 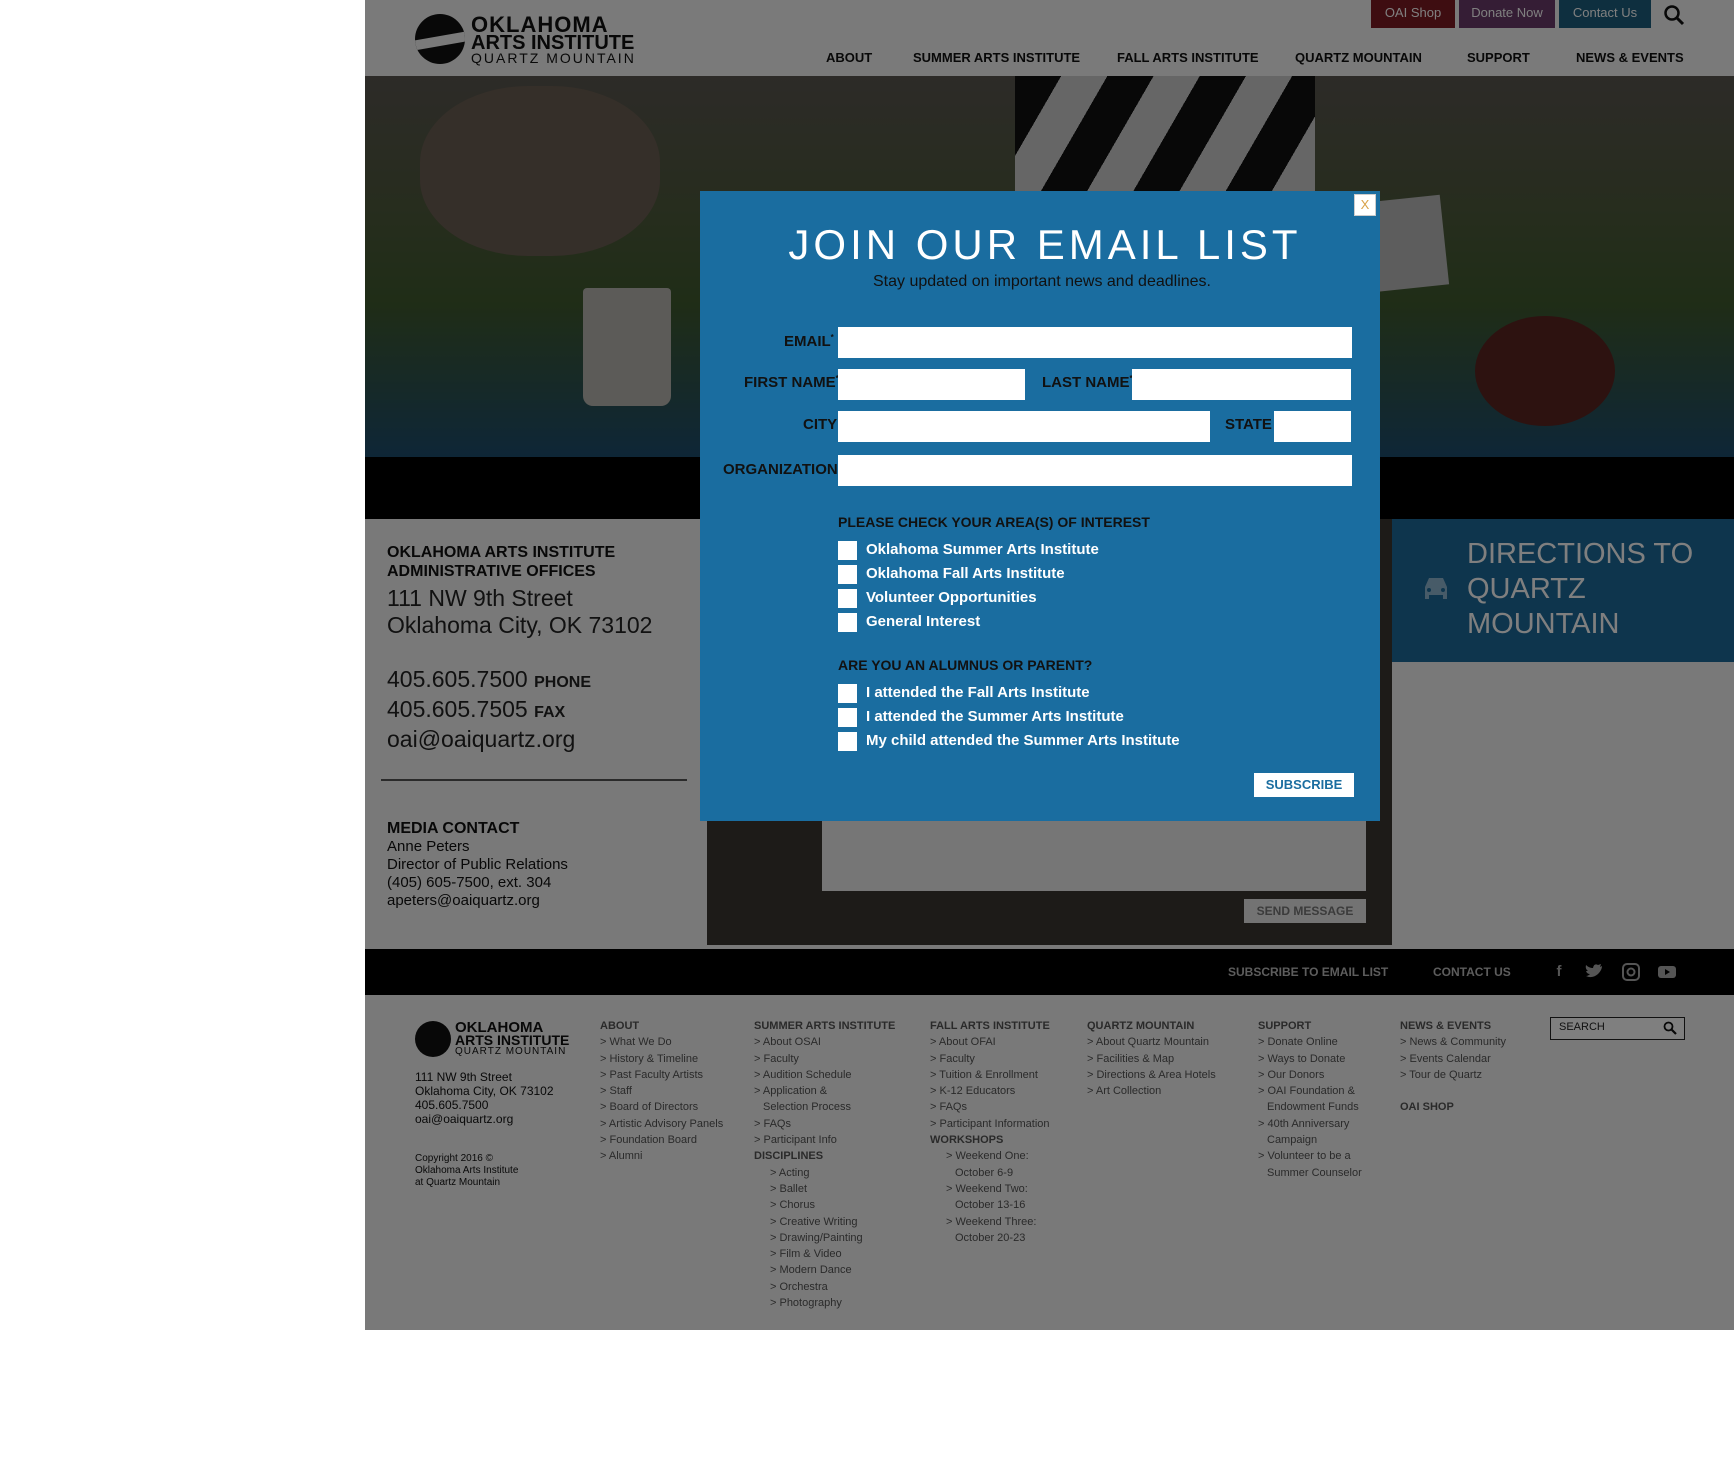 What do you see at coordinates (847, 741) in the screenshot?
I see `alumni-checkbox-child` at bounding box center [847, 741].